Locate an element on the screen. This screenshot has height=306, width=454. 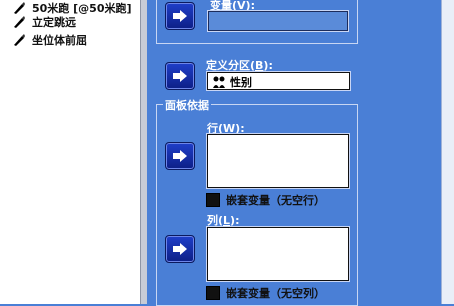
variable-field is located at coordinates (278, 21).